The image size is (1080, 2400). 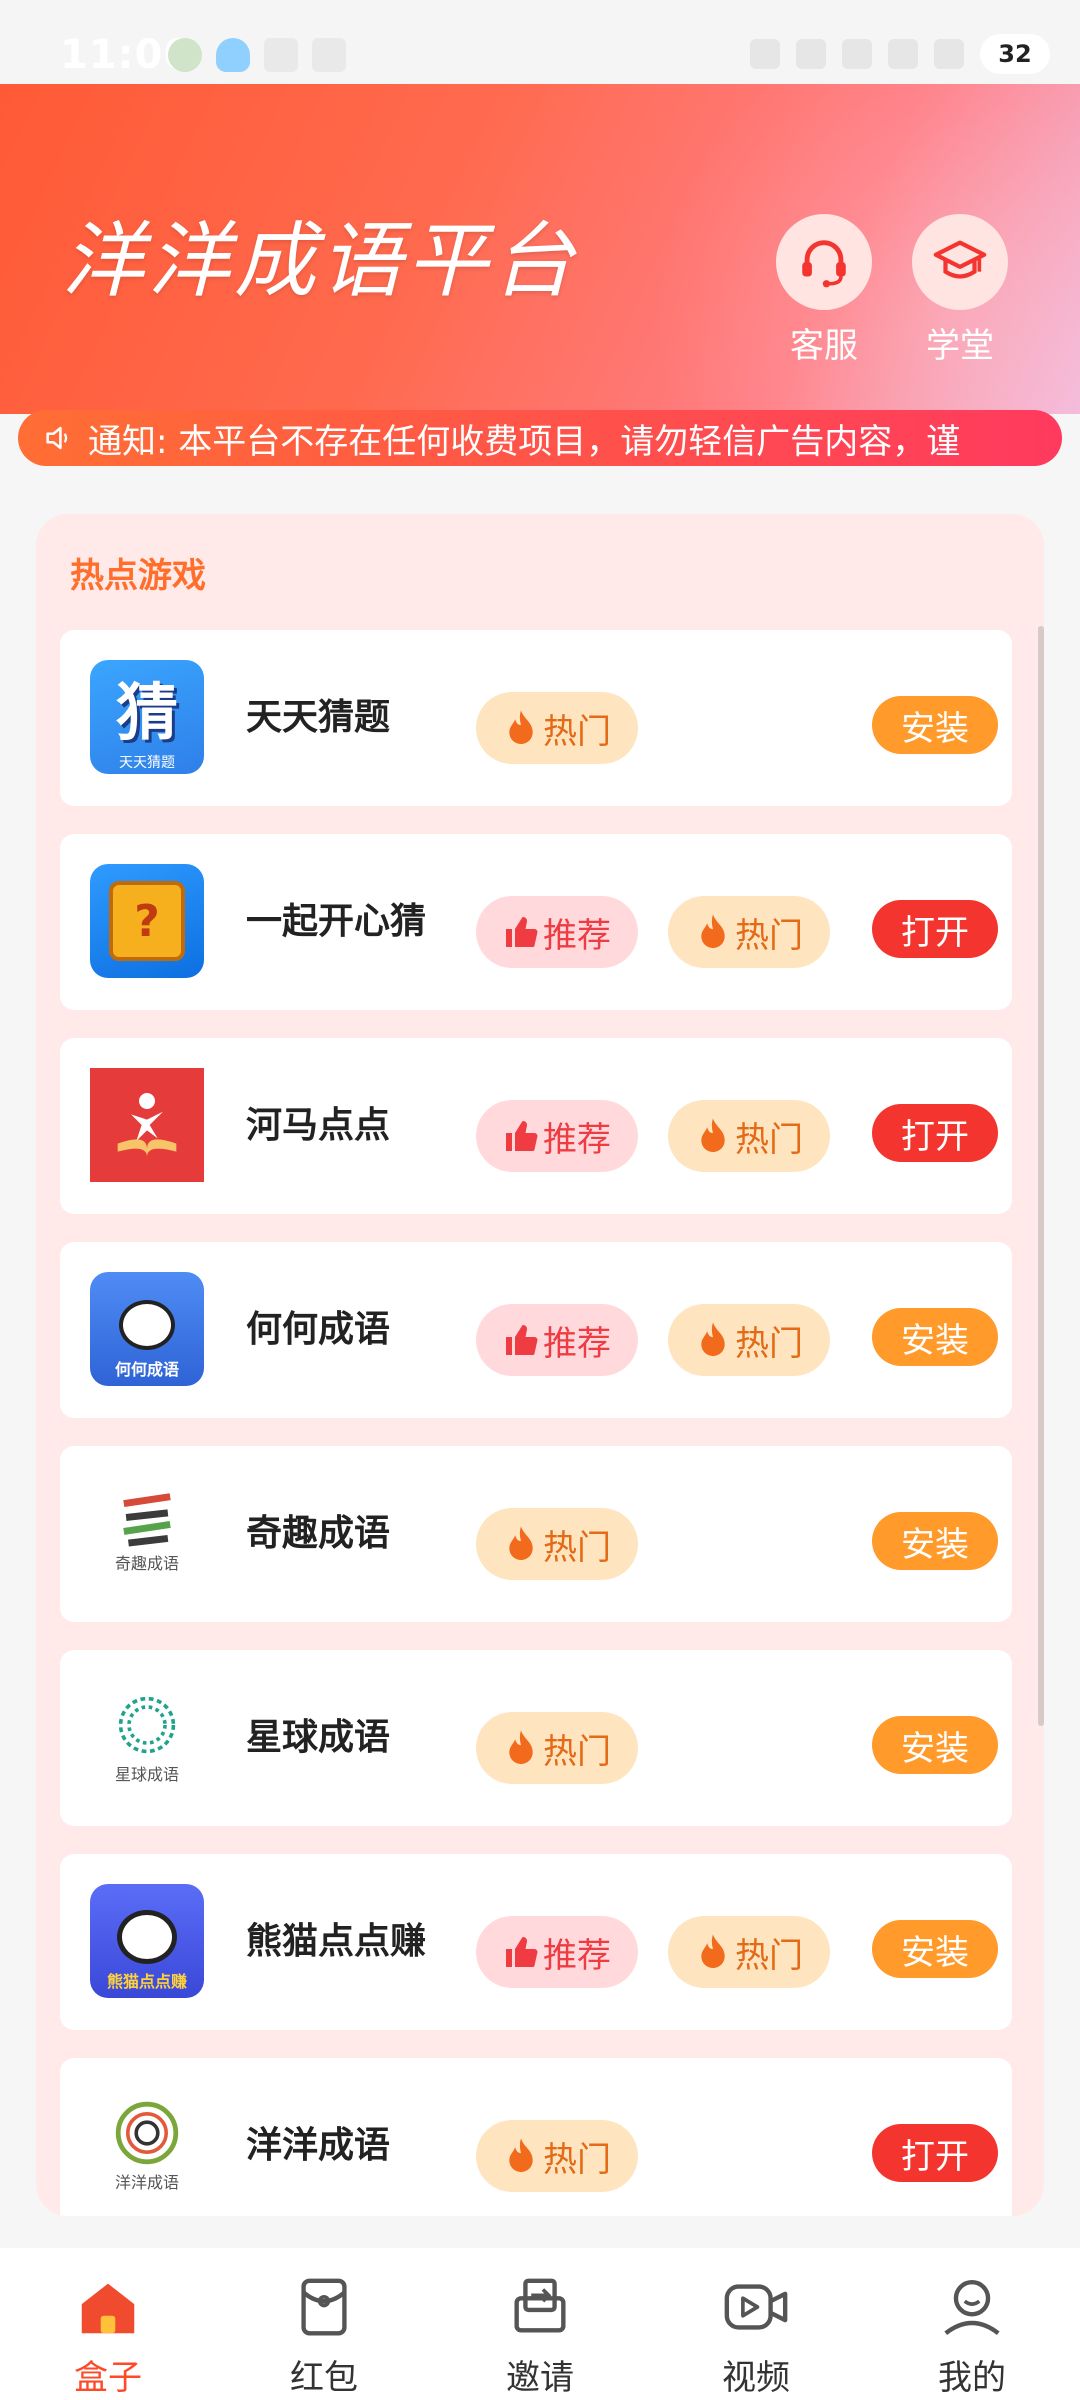 I want to click on game-logo, so click(x=147, y=1125).